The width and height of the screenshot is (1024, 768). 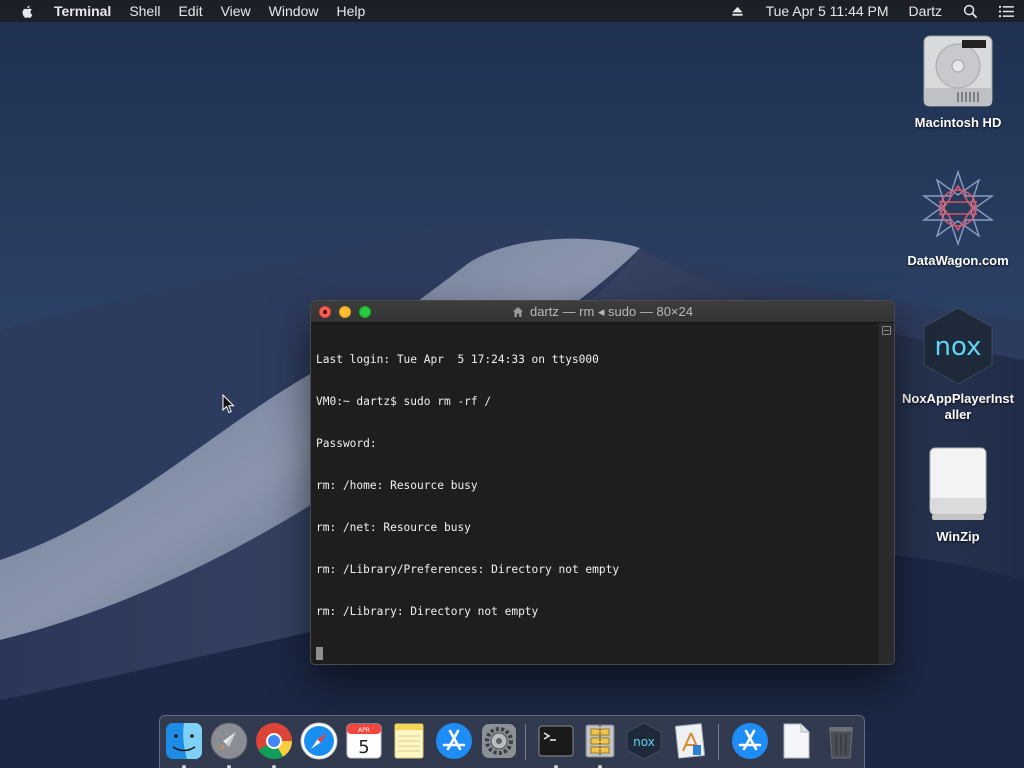 I want to click on apple-menu-icon, so click(x=28, y=11).